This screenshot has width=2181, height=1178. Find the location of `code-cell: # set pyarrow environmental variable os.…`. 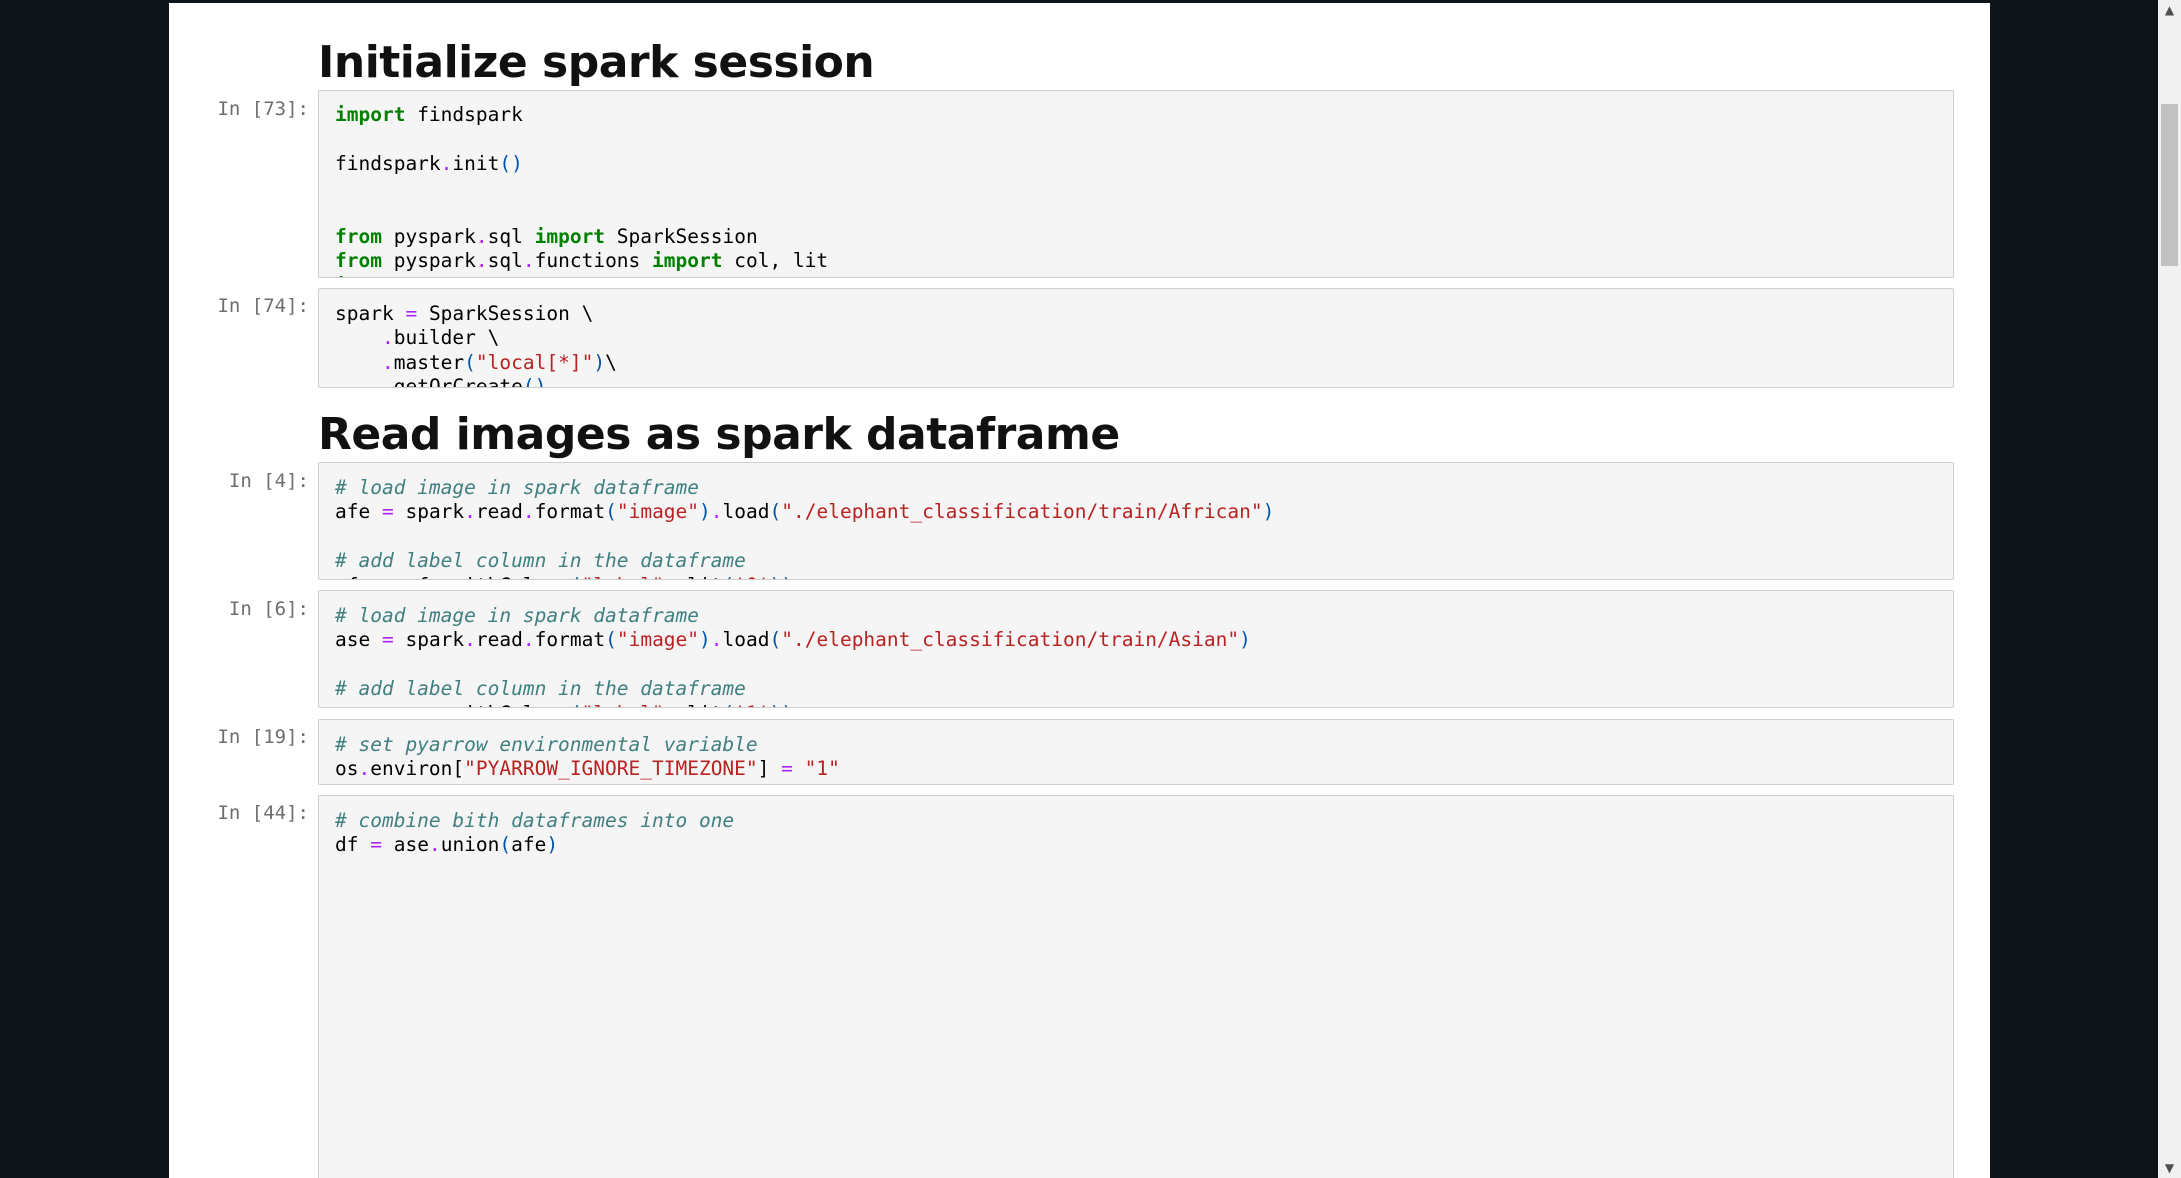

code-cell: # set pyarrow environmental variable os.… is located at coordinates (1136, 752).